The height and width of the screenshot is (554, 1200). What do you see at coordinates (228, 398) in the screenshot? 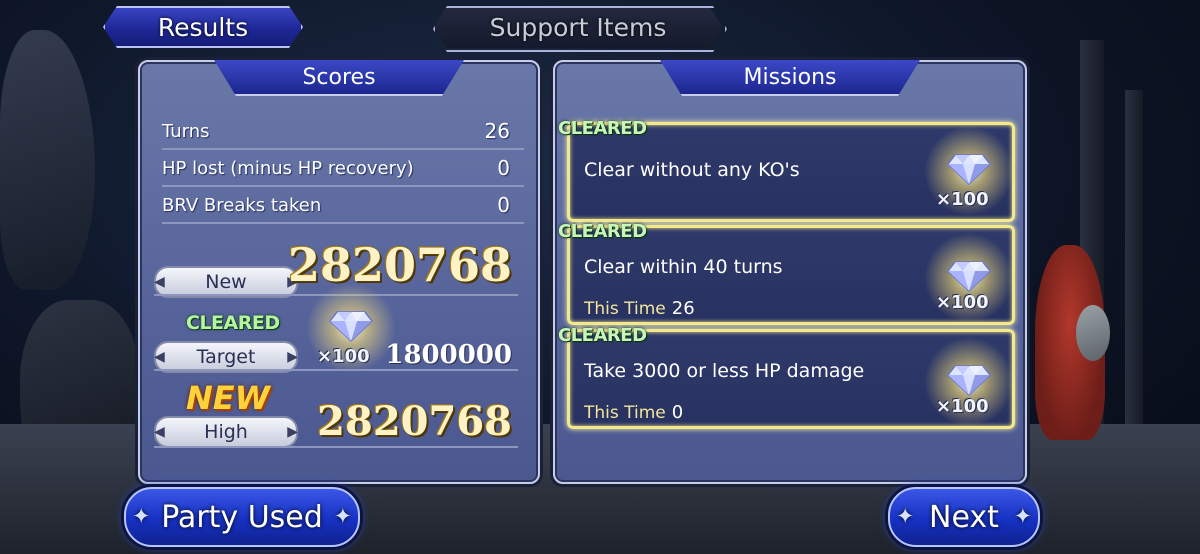
I see `new-high-badge: NEW` at bounding box center [228, 398].